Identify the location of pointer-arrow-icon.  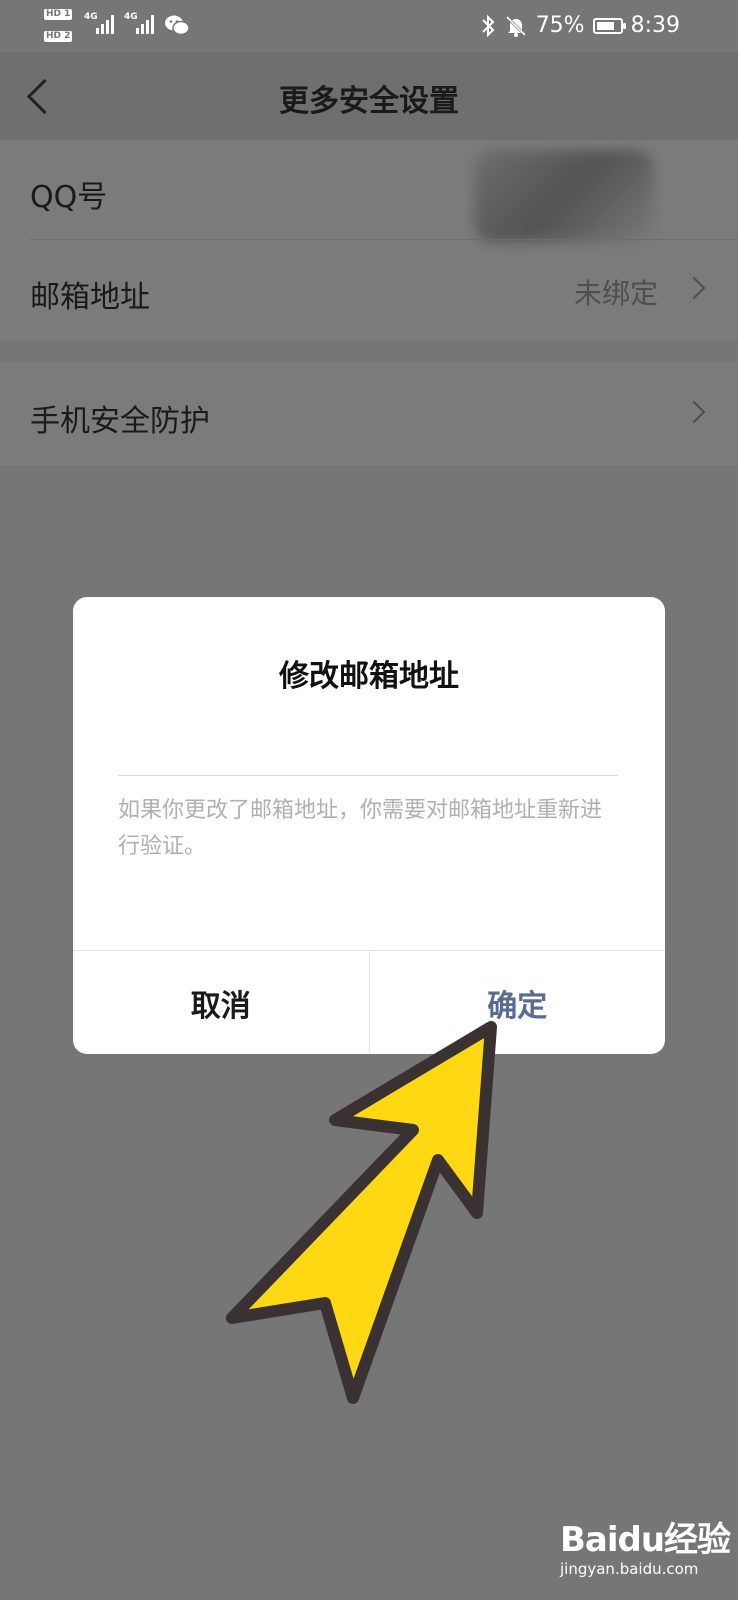
(361, 1212).